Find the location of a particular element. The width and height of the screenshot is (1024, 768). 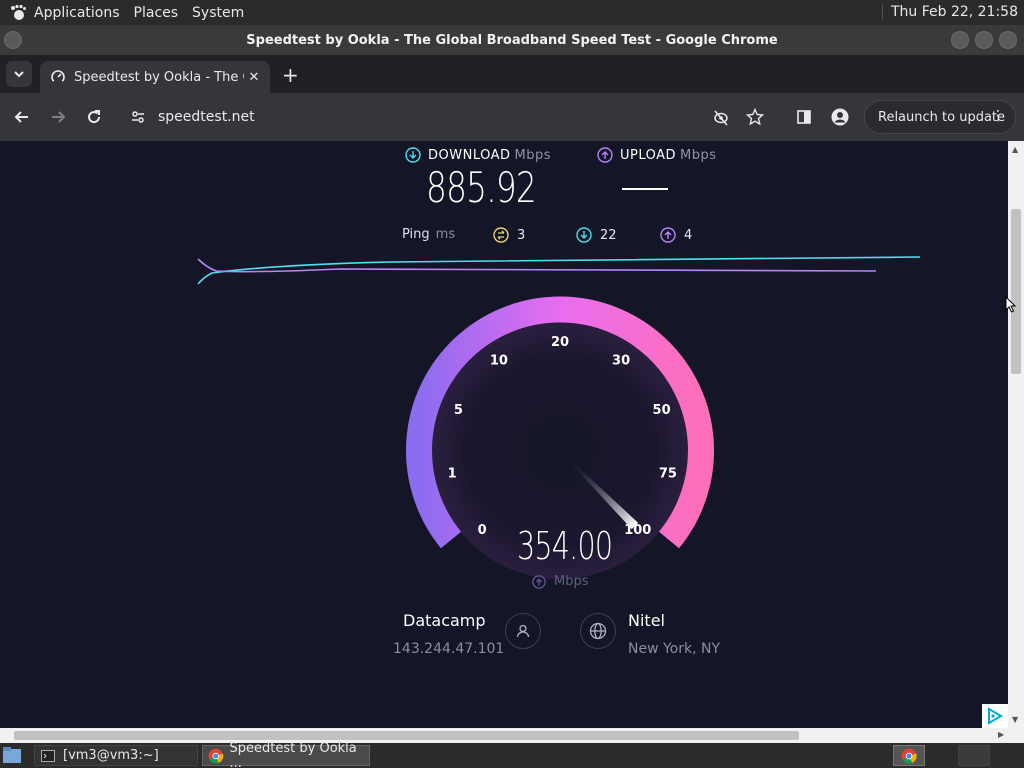

browser-toolbar: speedtest.net Relaunch to update ⋮ is located at coordinates (512, 117).